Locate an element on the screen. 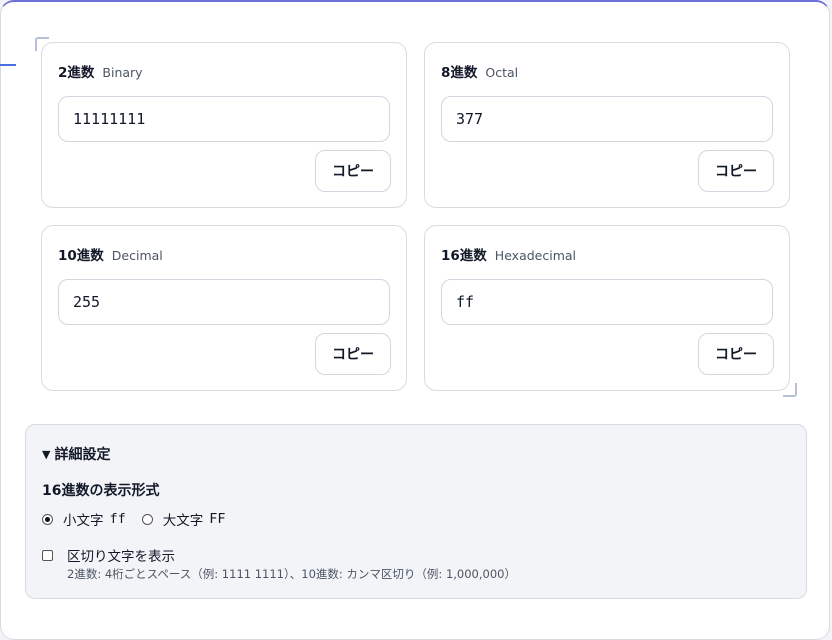  radio-lowercase-label: 小文字 is located at coordinates (83, 521).